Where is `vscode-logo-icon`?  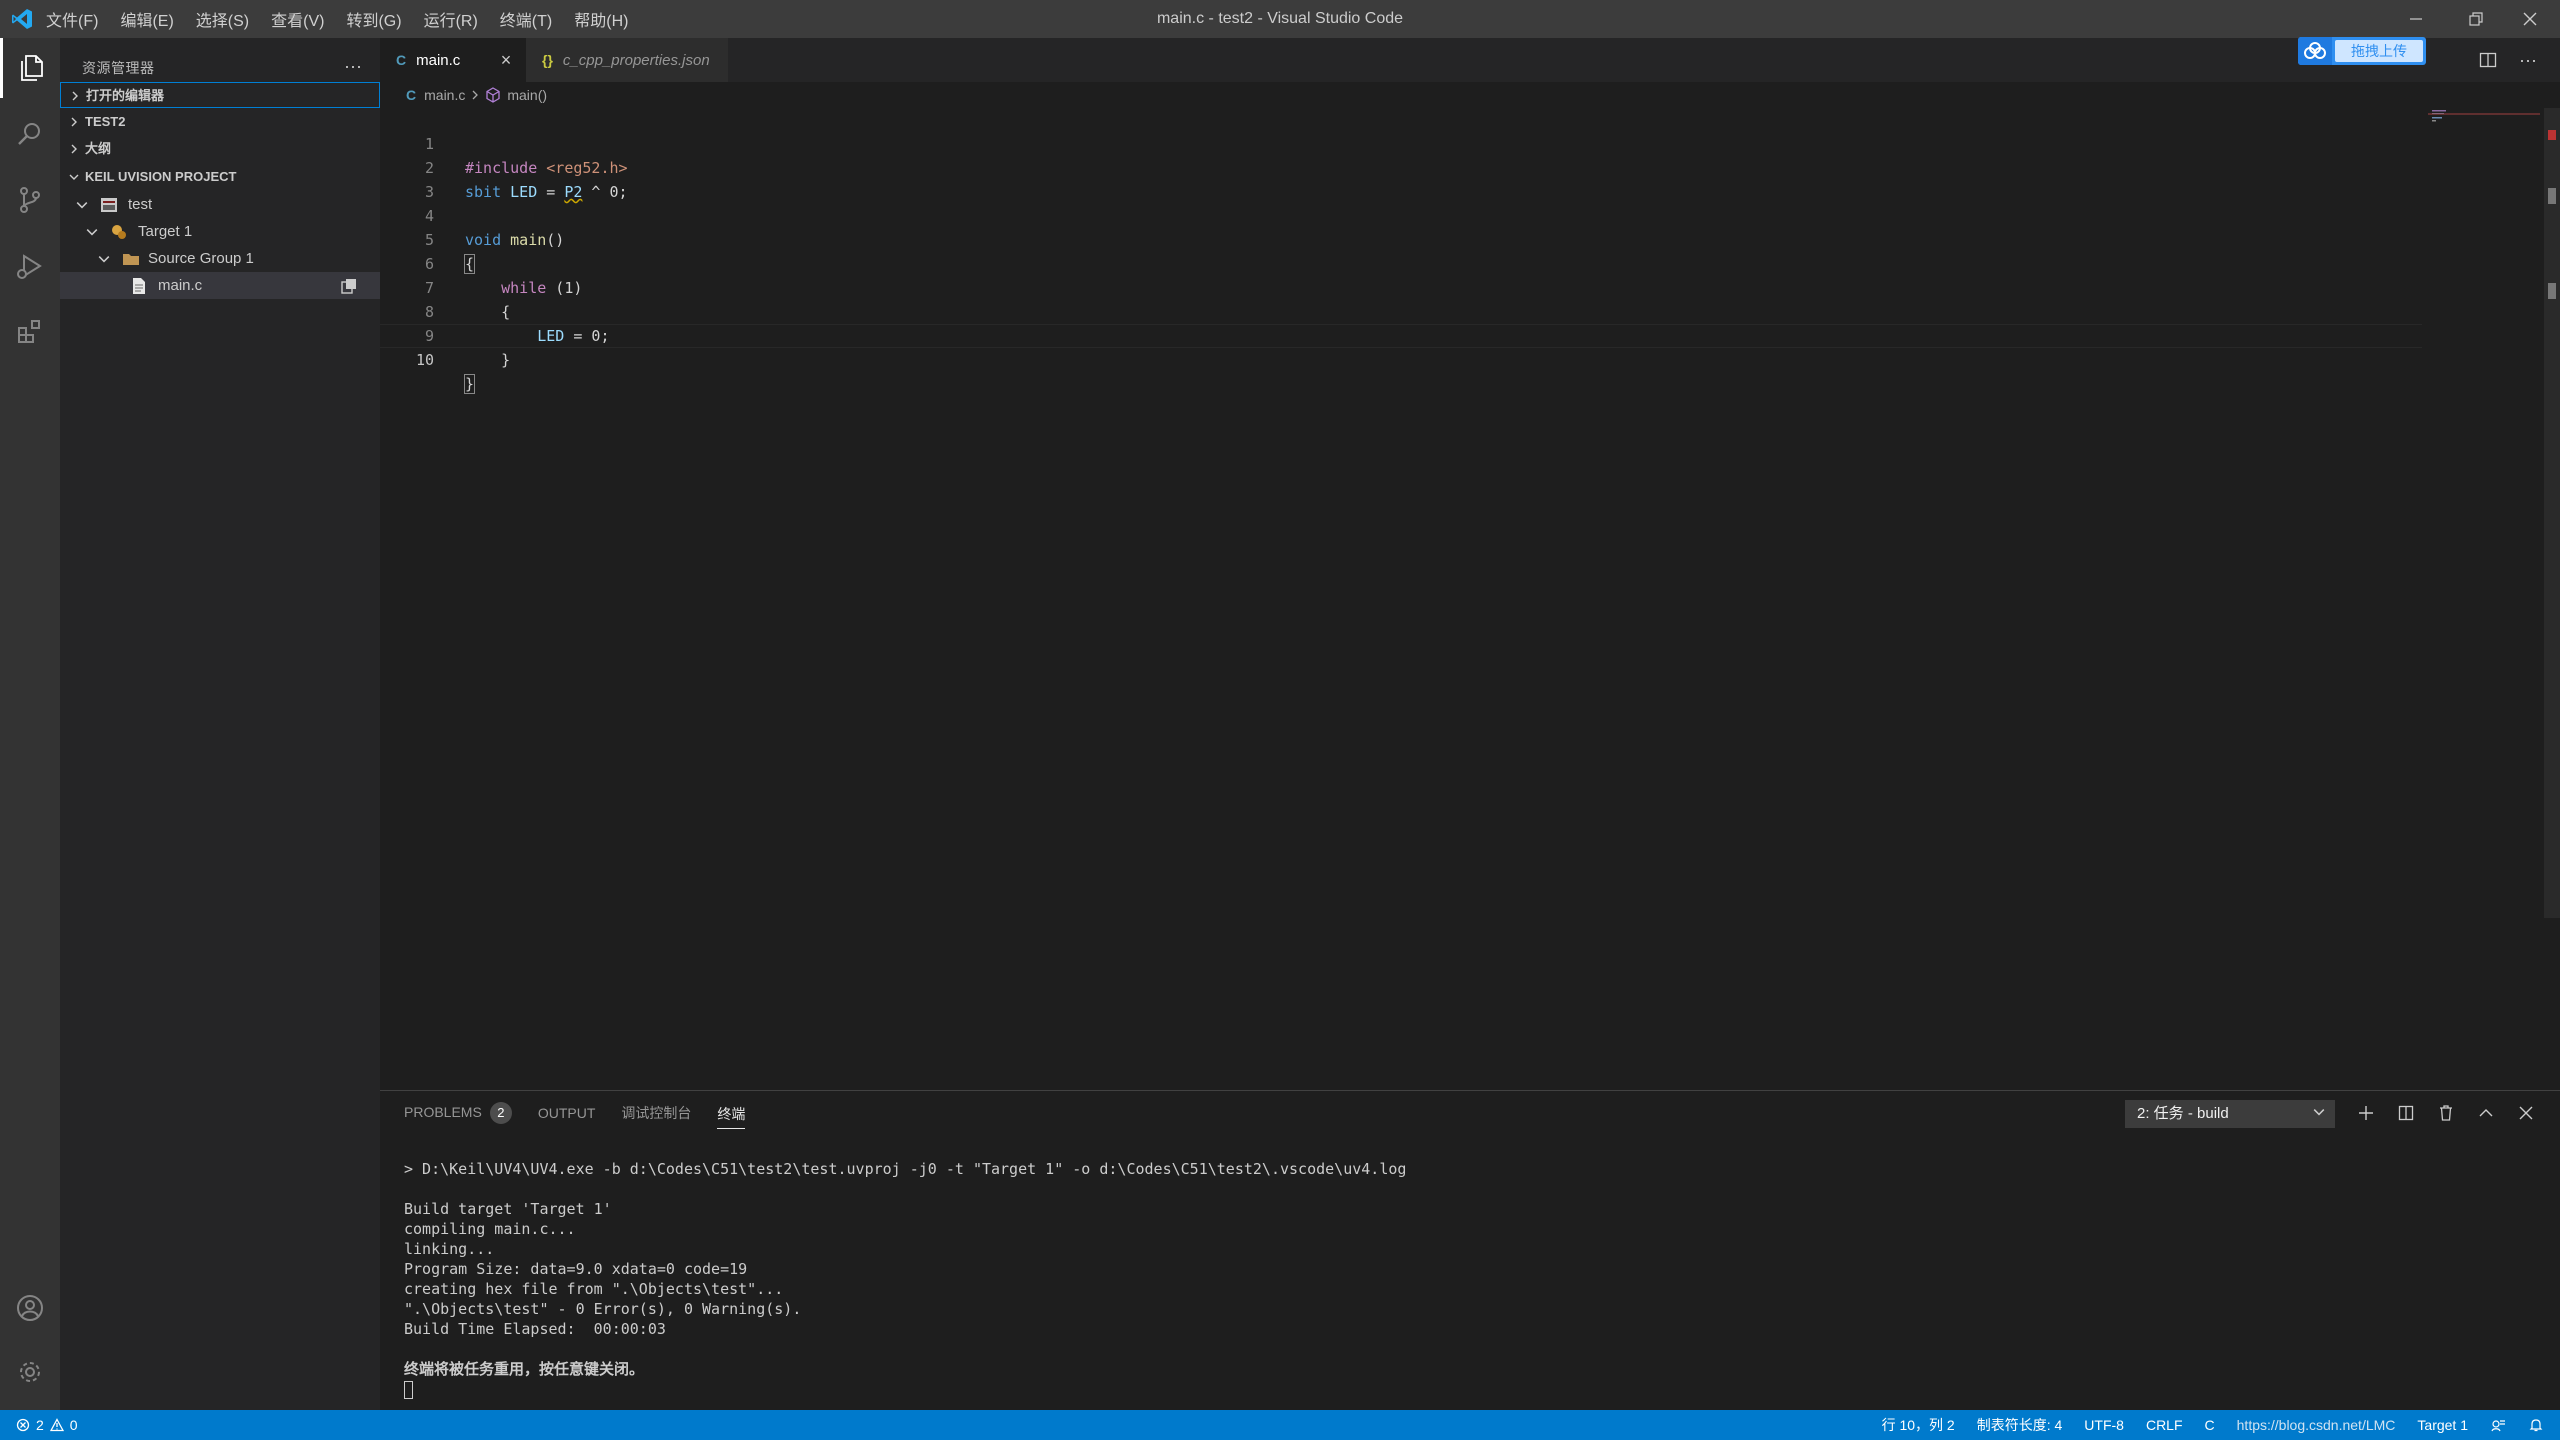 vscode-logo-icon is located at coordinates (22, 19).